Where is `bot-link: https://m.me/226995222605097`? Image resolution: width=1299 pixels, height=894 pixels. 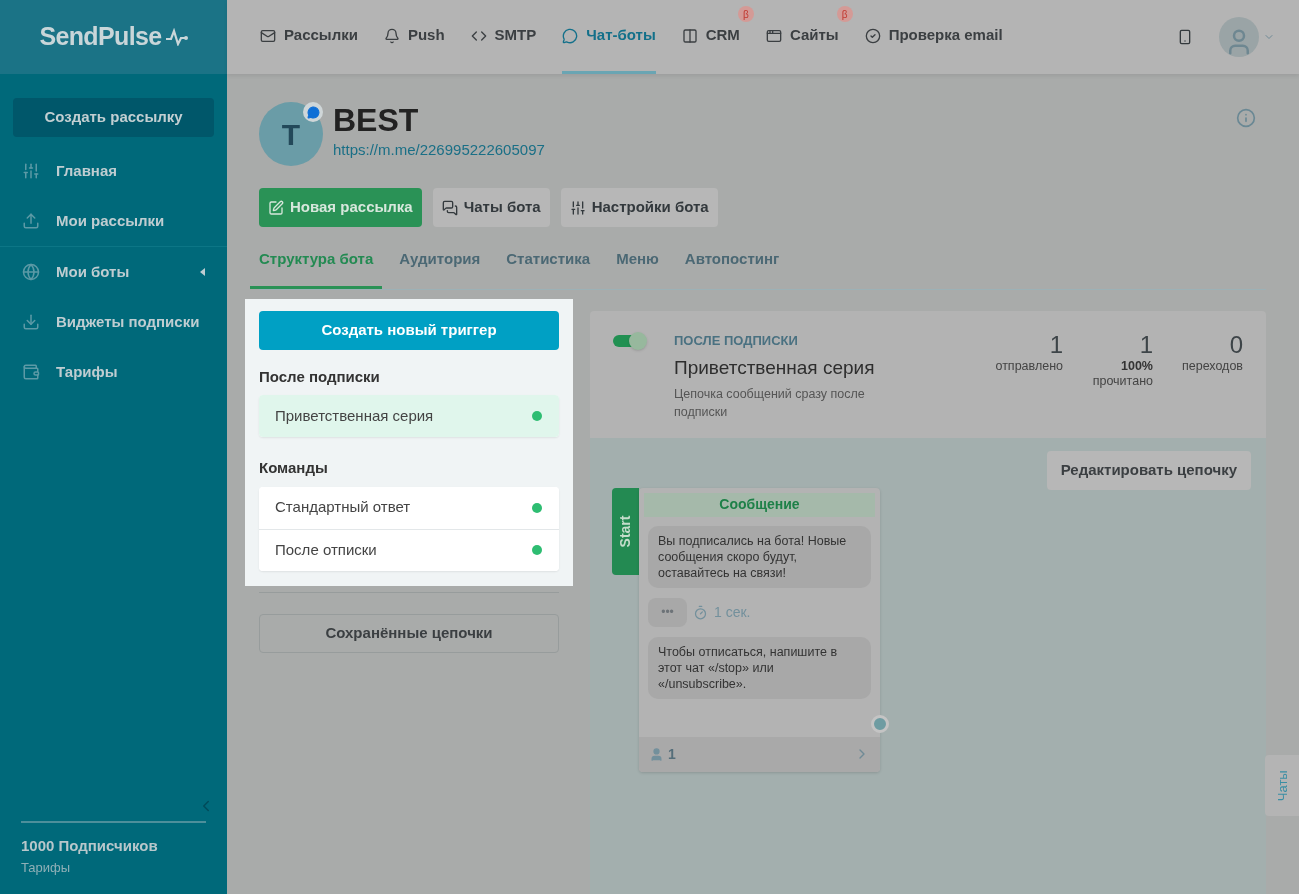 bot-link: https://m.me/226995222605097 is located at coordinates (439, 149).